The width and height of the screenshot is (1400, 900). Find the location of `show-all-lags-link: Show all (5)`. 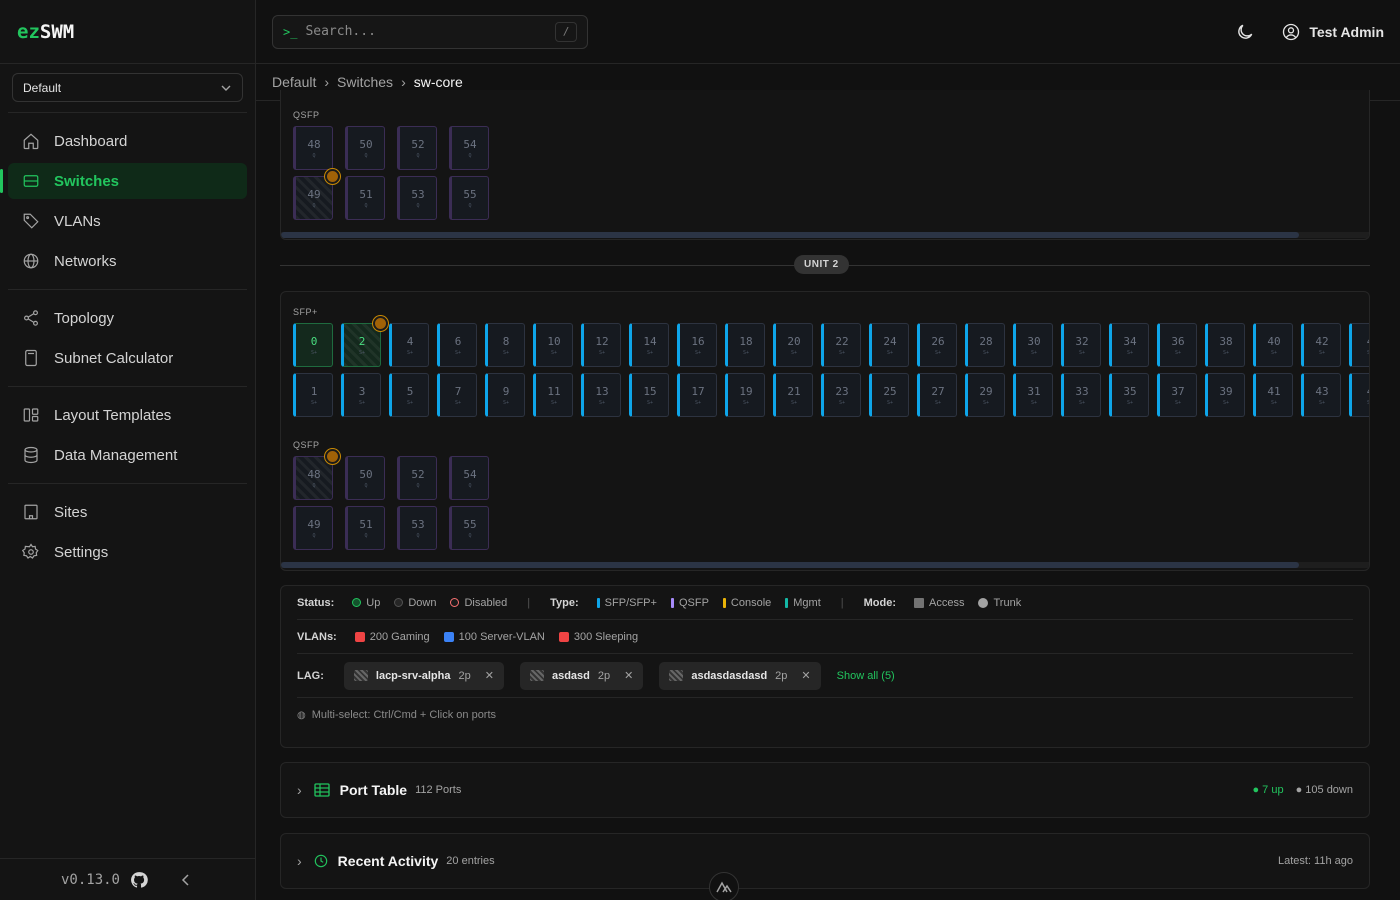

show-all-lags-link: Show all (5) is located at coordinates (866, 676).